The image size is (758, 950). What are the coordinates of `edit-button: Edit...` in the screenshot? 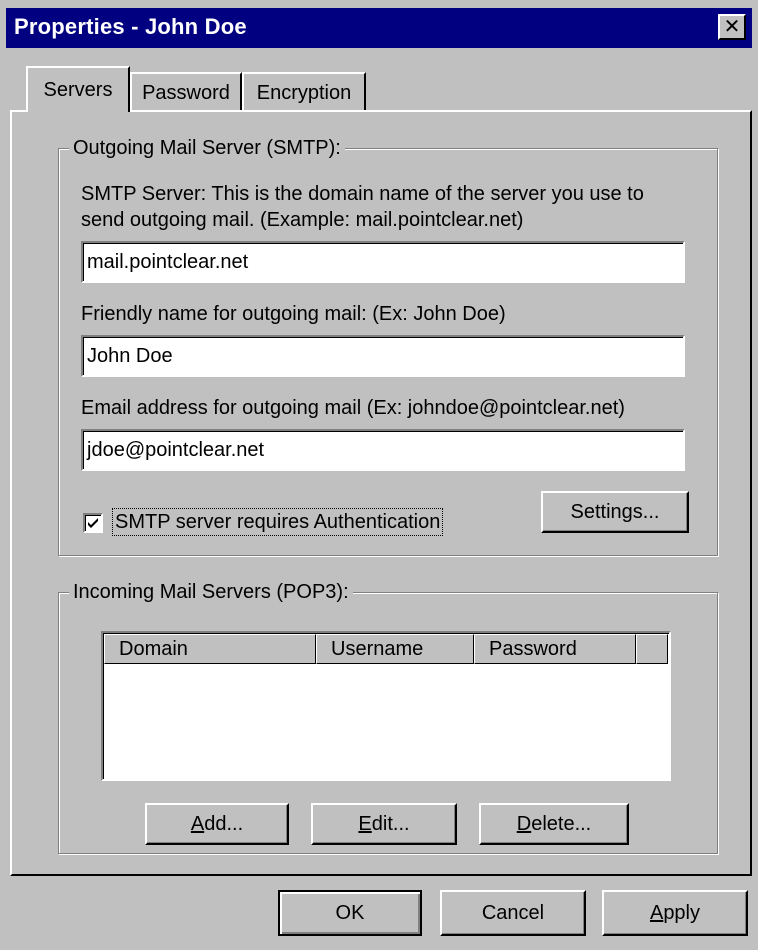 It's located at (384, 824).